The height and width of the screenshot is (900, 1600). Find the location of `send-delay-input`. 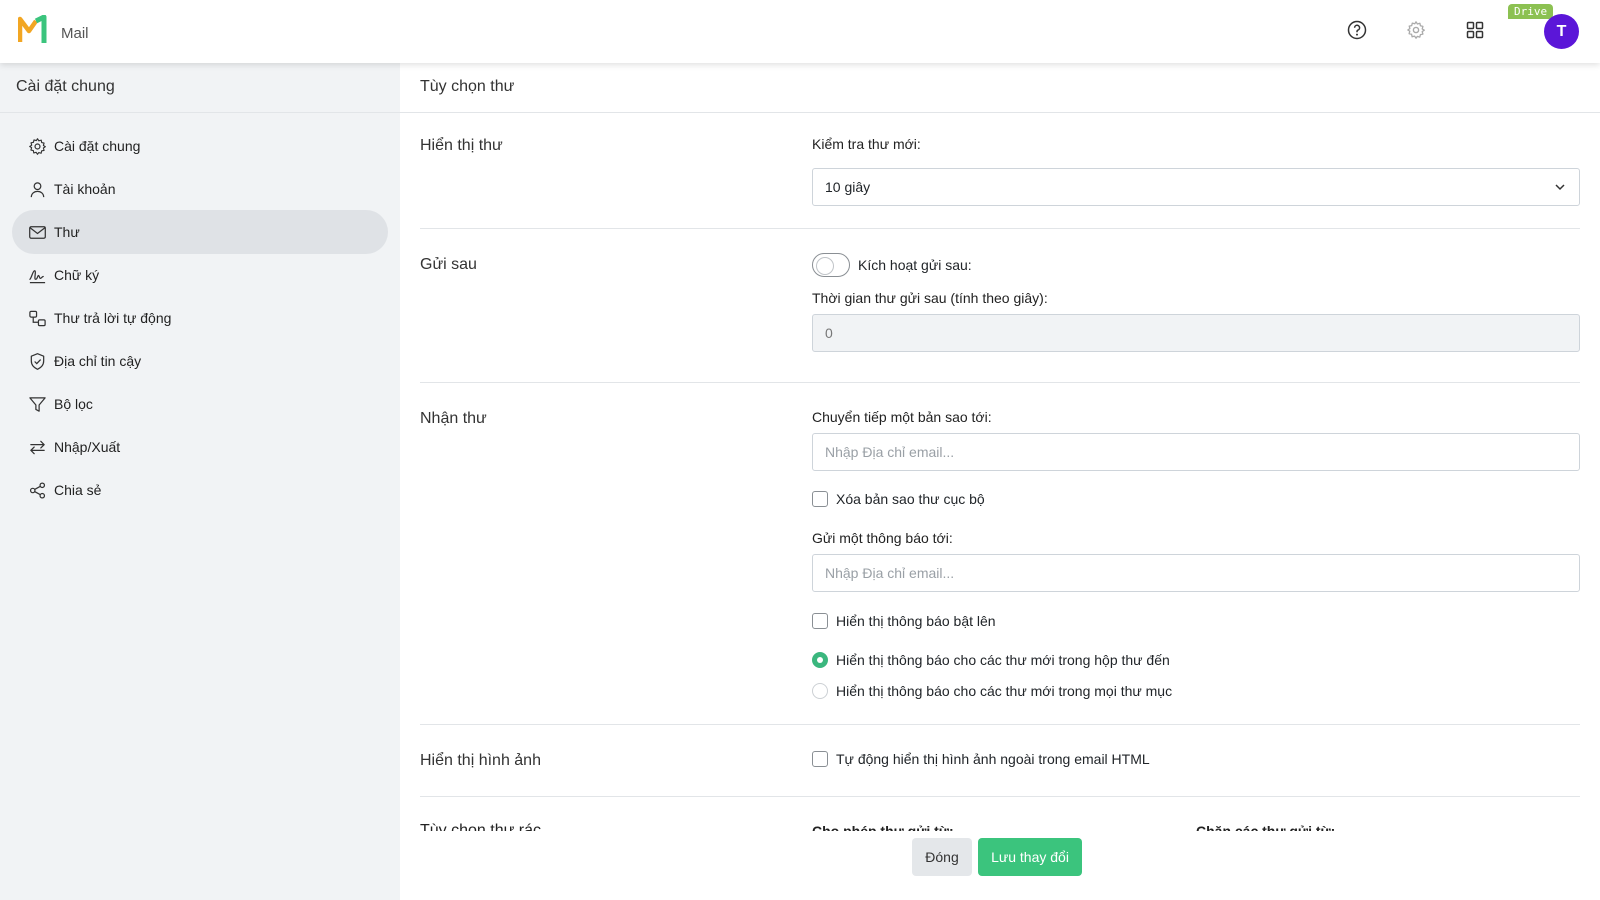

send-delay-input is located at coordinates (1196, 333).